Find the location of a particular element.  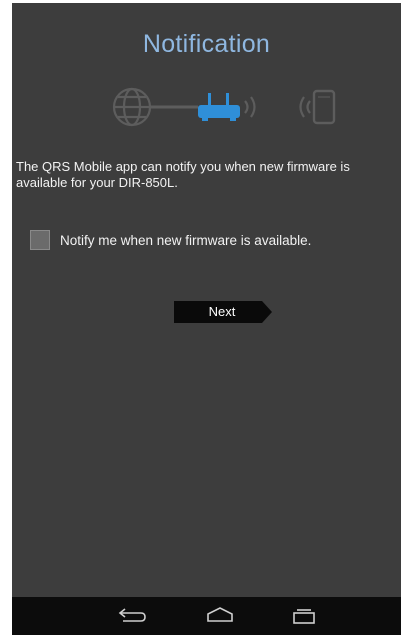

back-button is located at coordinates (131, 616).